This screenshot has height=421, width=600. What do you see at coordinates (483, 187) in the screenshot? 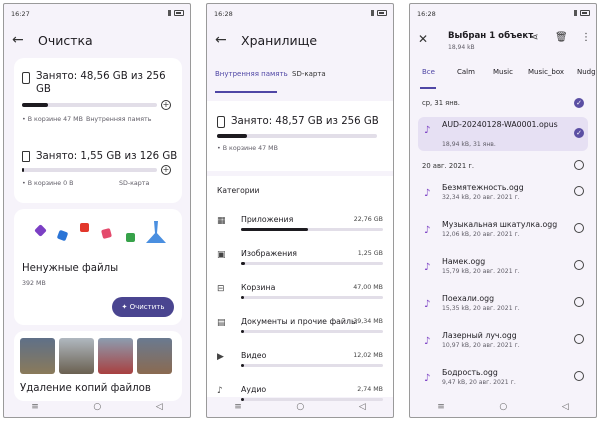
I see `file-name: Безмятежность.ogg` at bounding box center [483, 187].